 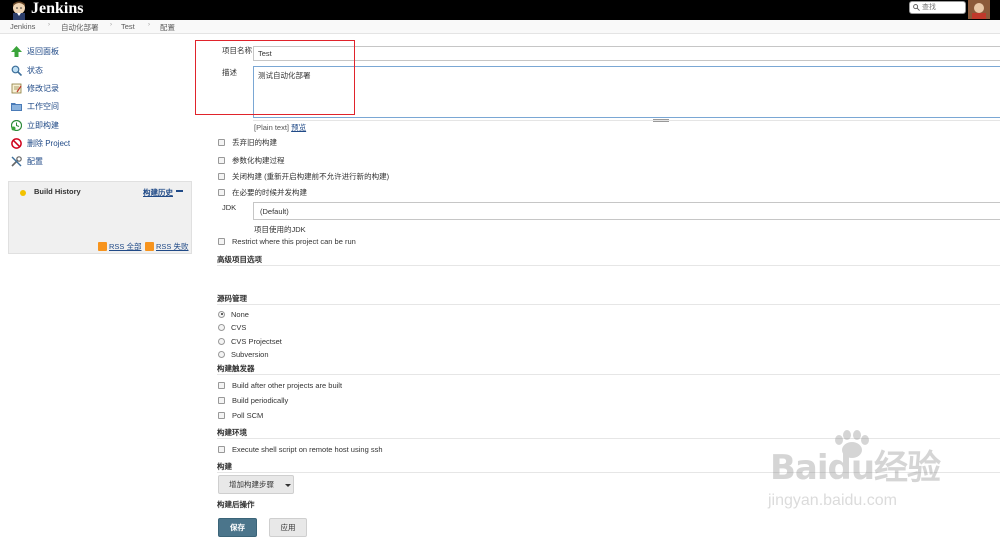 I want to click on breadcrumb-job: Test, so click(x=128, y=26).